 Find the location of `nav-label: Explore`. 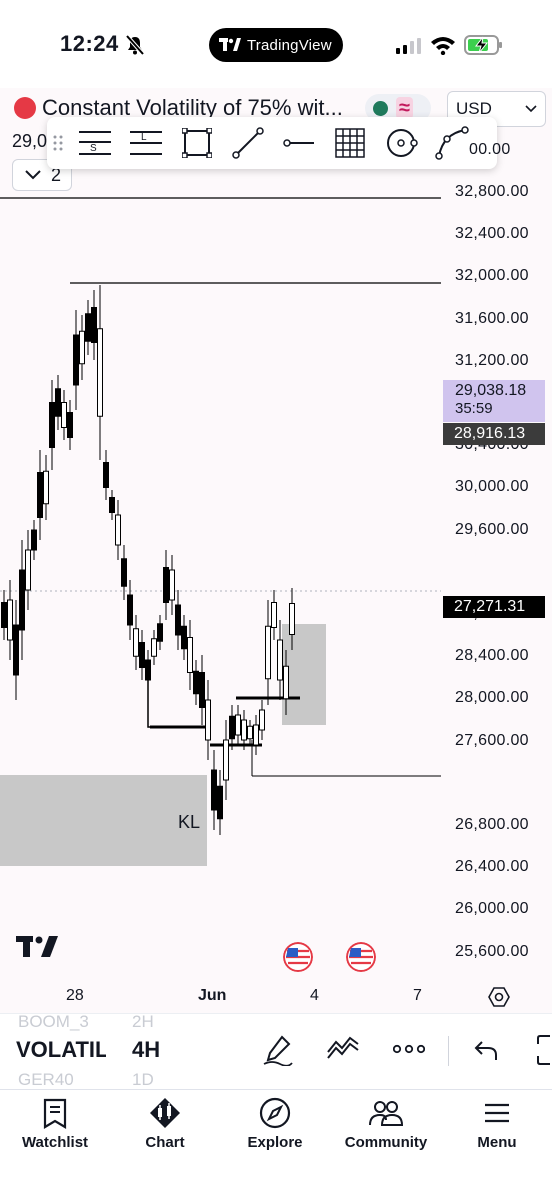

nav-label: Explore is located at coordinates (275, 1142).